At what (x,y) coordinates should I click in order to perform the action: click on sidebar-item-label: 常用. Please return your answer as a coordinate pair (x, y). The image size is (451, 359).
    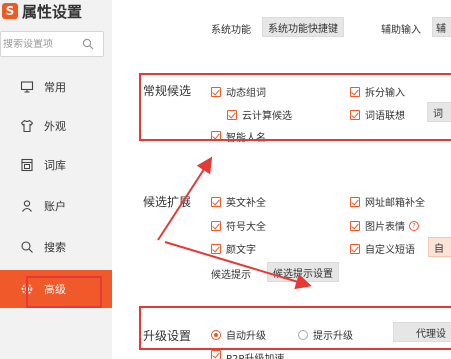
    Looking at the image, I should click on (55, 87).